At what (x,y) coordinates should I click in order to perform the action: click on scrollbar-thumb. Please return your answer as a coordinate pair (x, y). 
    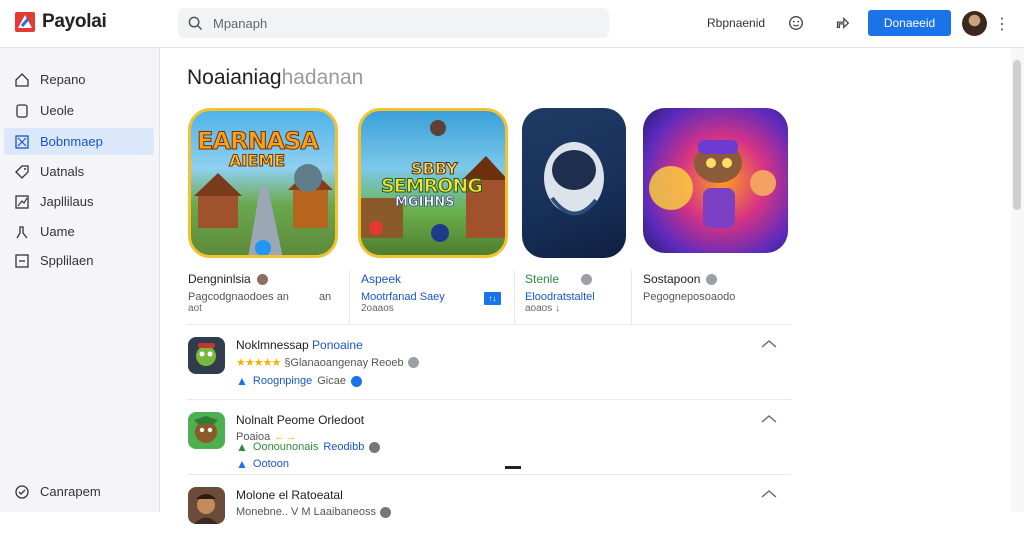
    Looking at the image, I should click on (1017, 135).